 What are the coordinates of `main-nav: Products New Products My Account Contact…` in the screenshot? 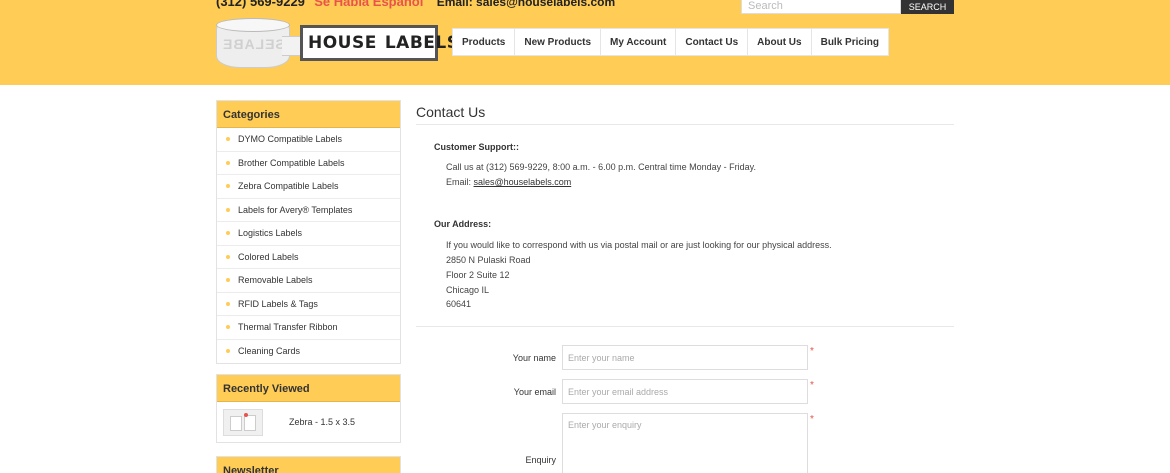 It's located at (670, 42).